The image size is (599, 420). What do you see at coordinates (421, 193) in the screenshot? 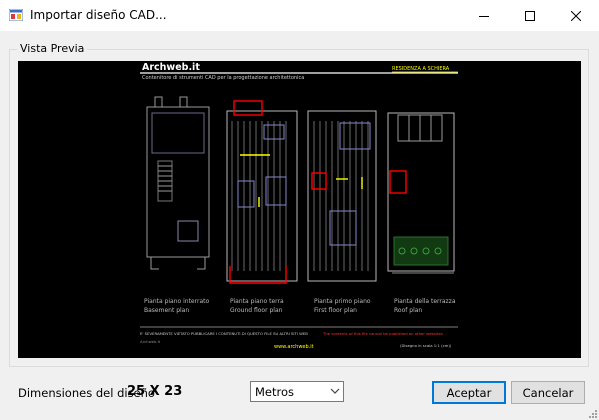
I see `roof-plan` at bounding box center [421, 193].